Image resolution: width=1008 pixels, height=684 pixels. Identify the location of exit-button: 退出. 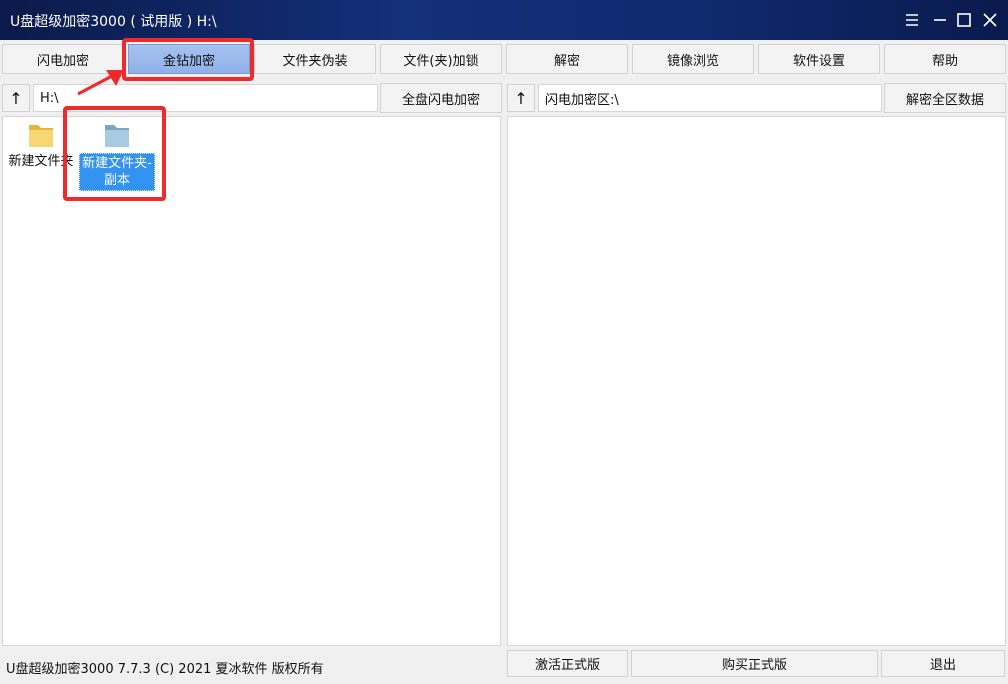
(943, 663).